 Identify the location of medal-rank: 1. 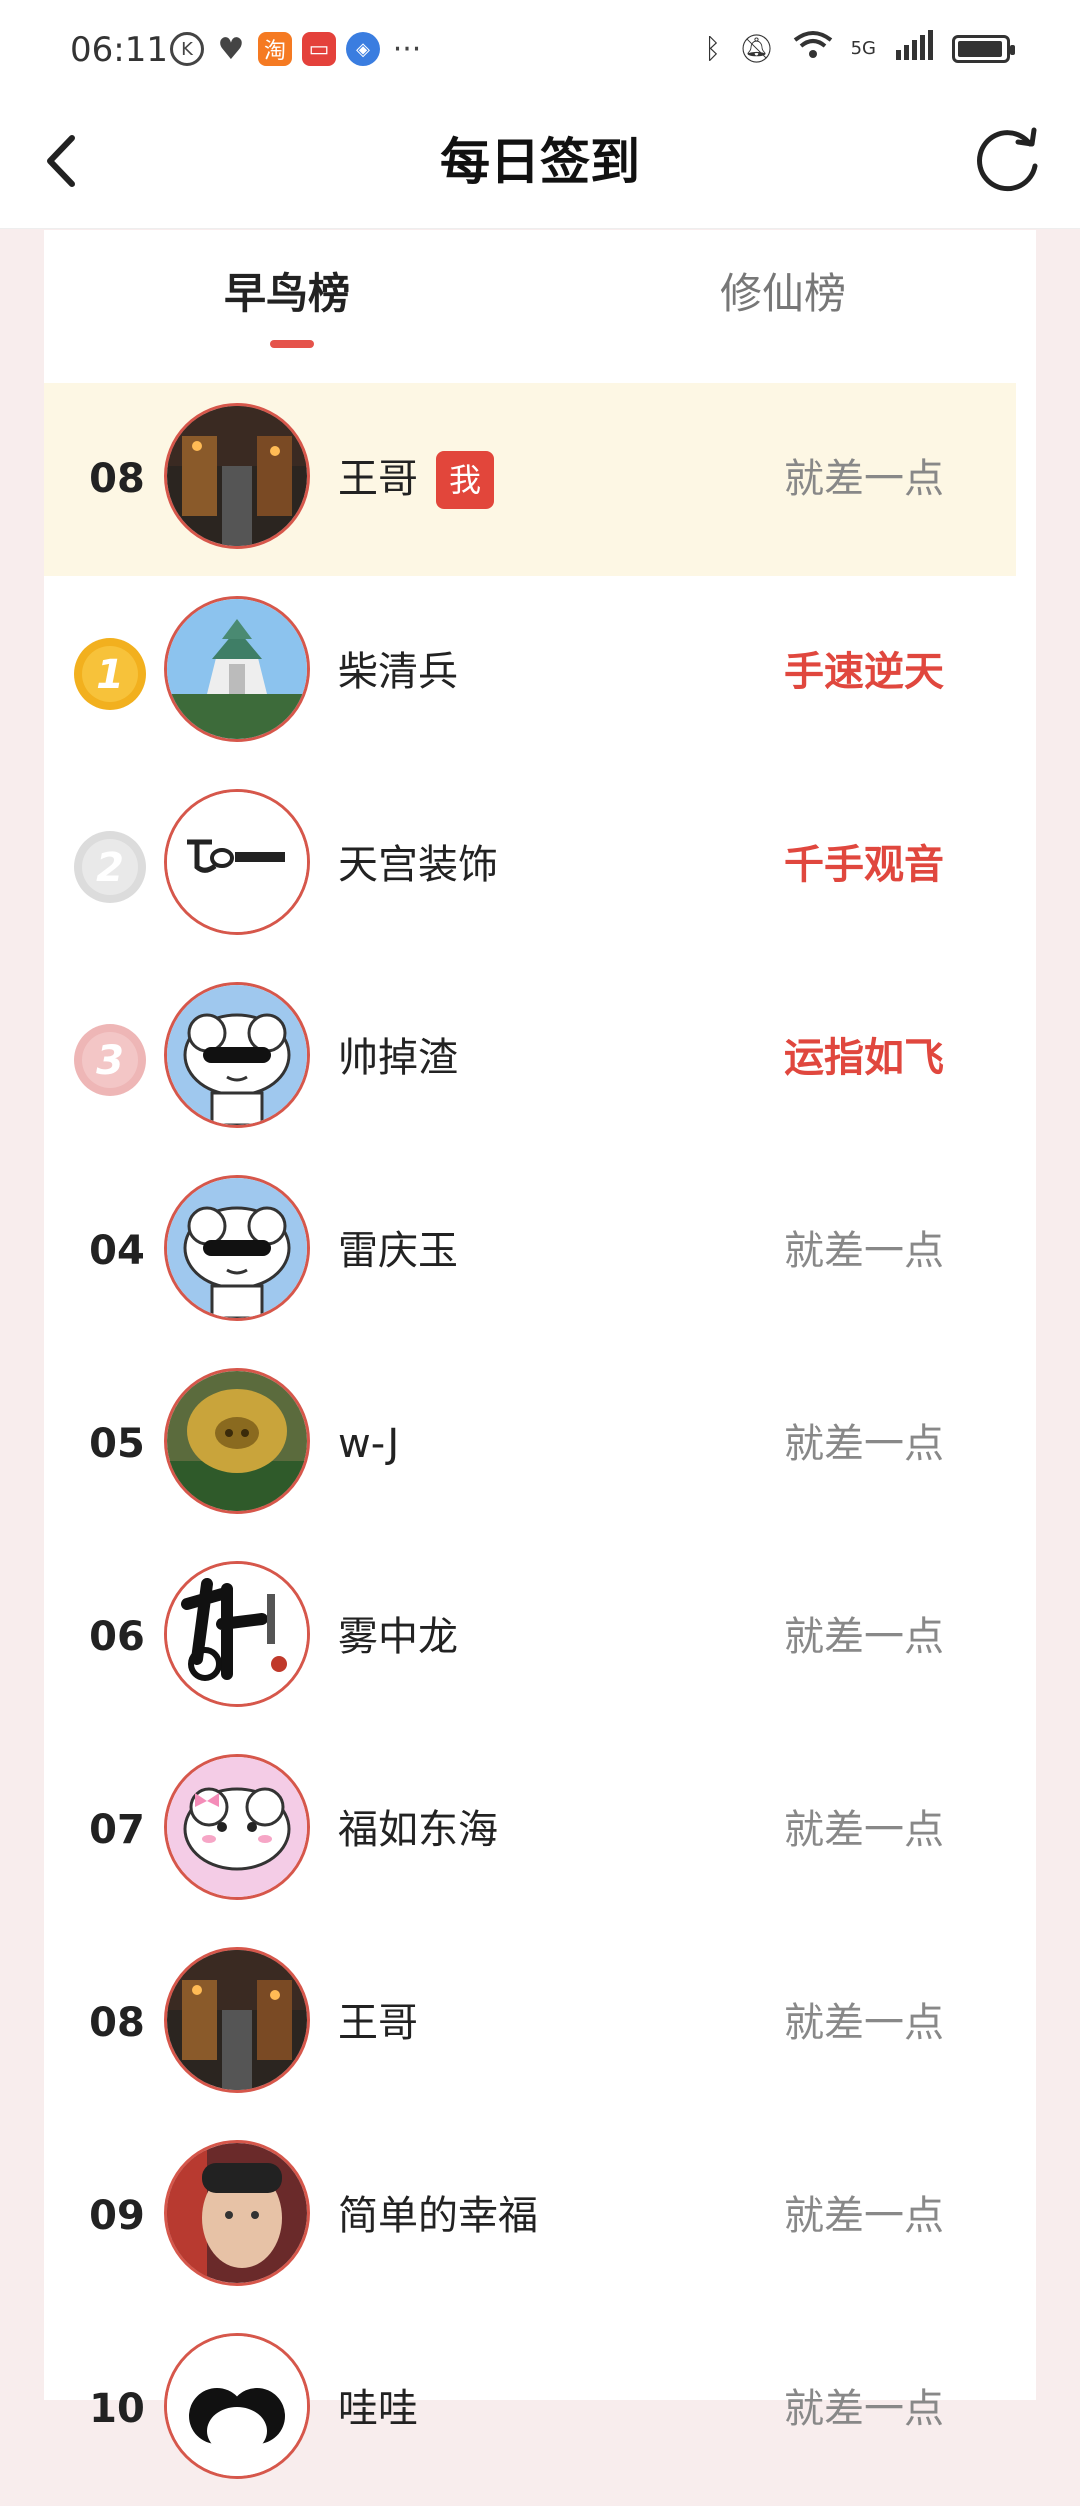
(110, 675).